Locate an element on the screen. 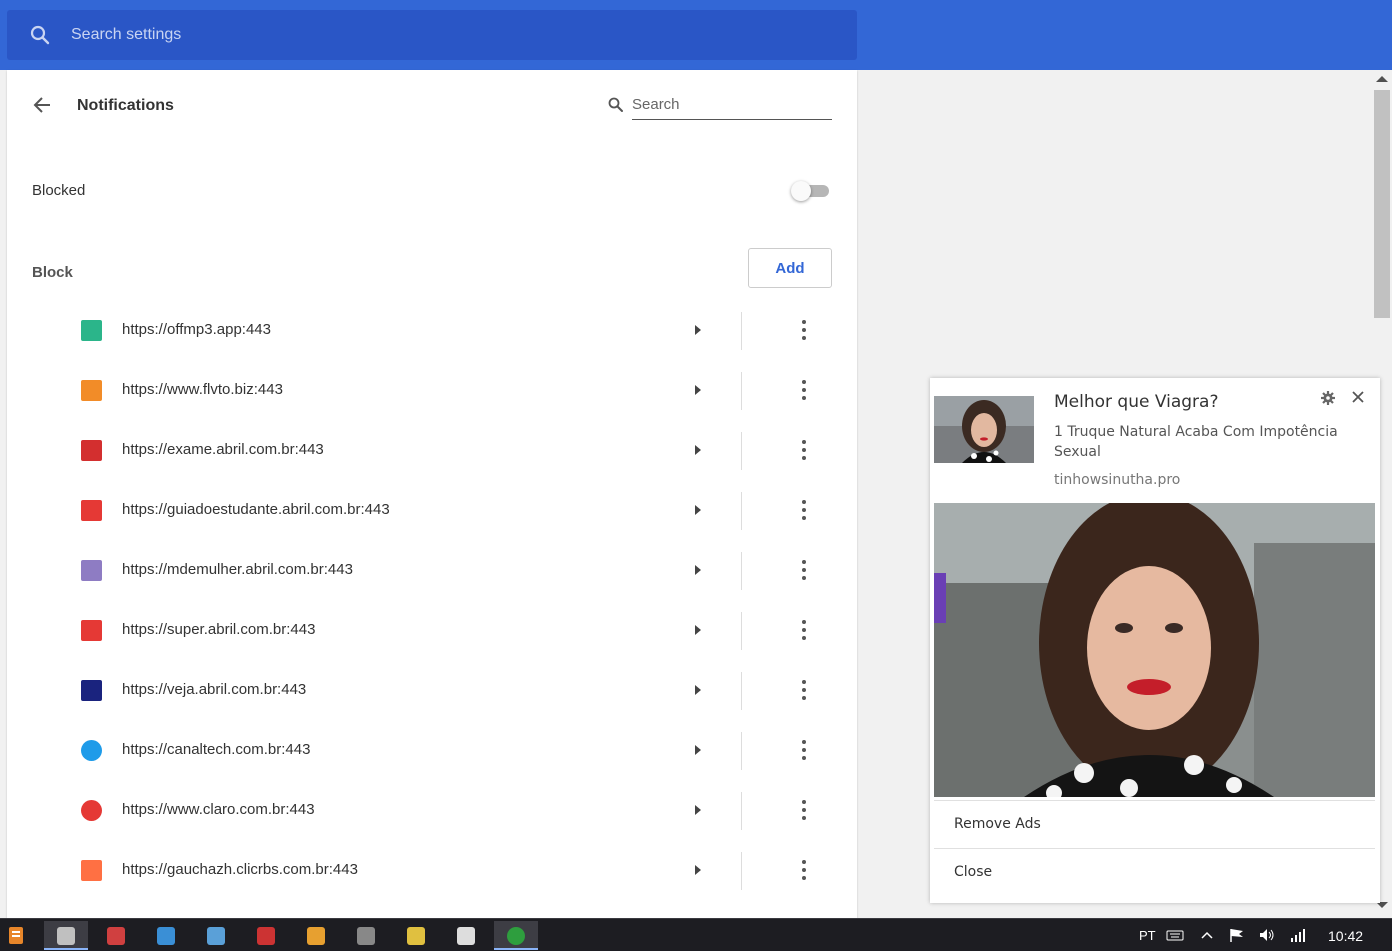  start-button is located at coordinates (16, 935).